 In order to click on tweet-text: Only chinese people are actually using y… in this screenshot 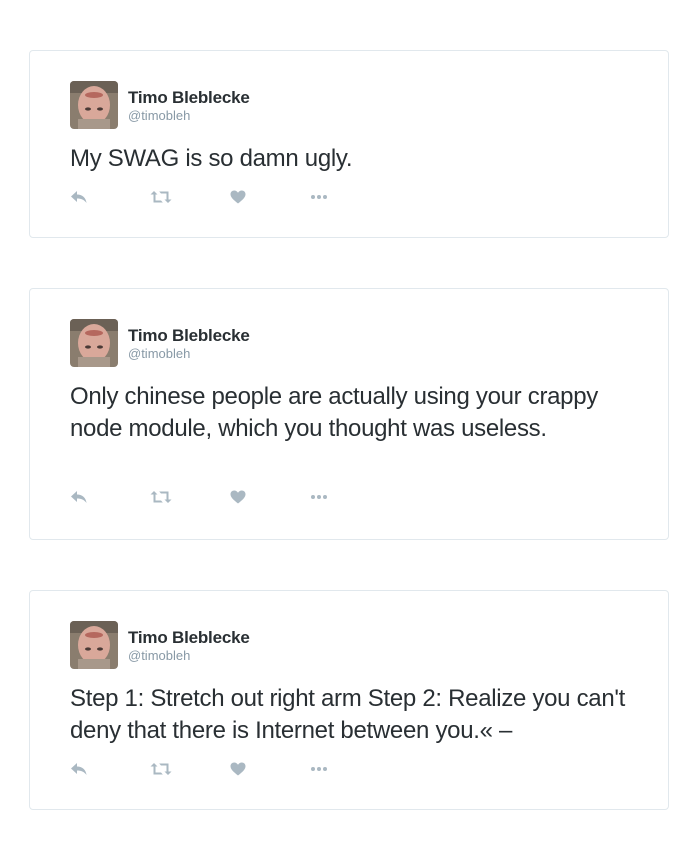, I will do `click(334, 412)`.